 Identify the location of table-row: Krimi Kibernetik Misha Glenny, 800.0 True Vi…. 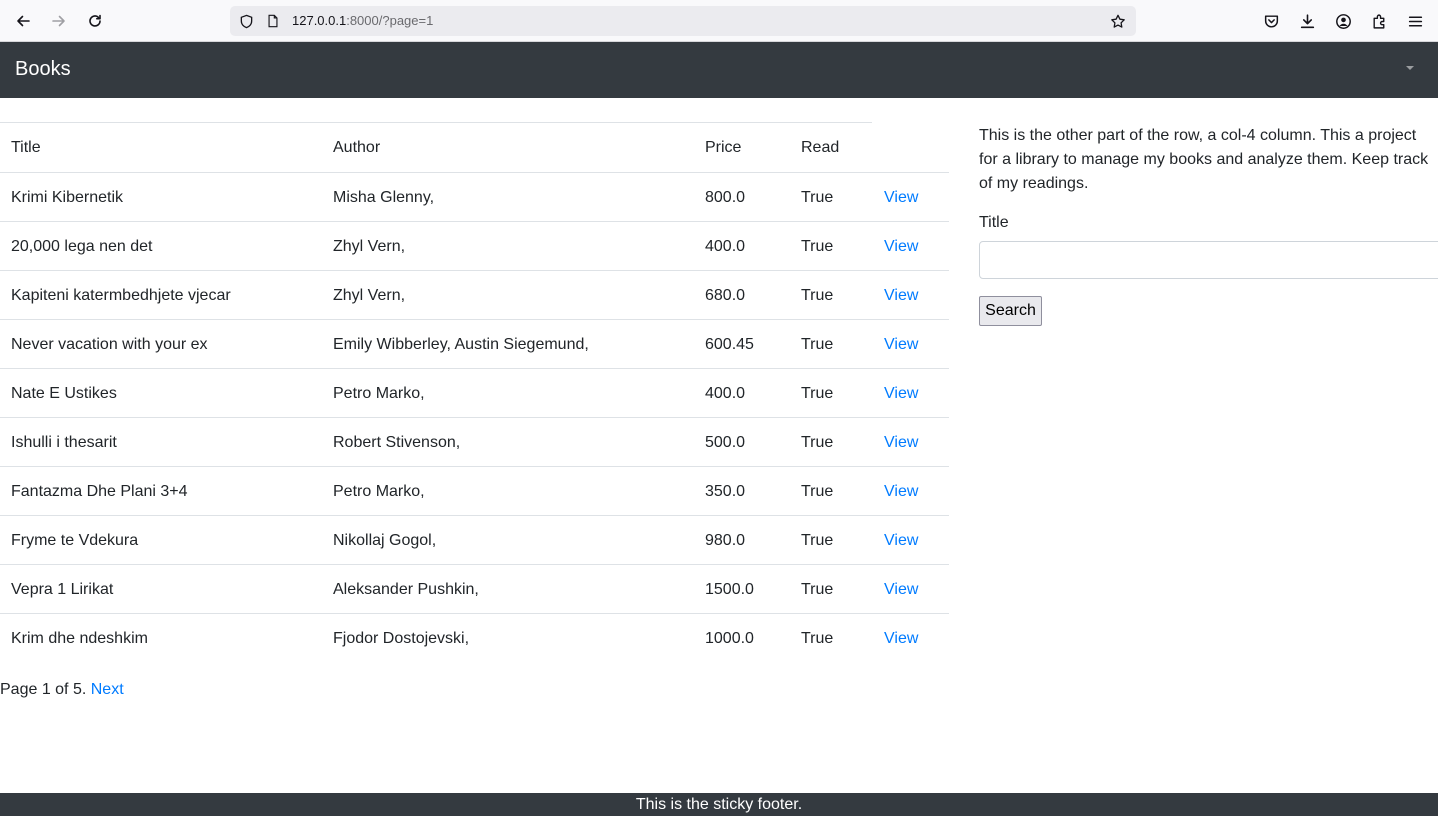
(474, 196).